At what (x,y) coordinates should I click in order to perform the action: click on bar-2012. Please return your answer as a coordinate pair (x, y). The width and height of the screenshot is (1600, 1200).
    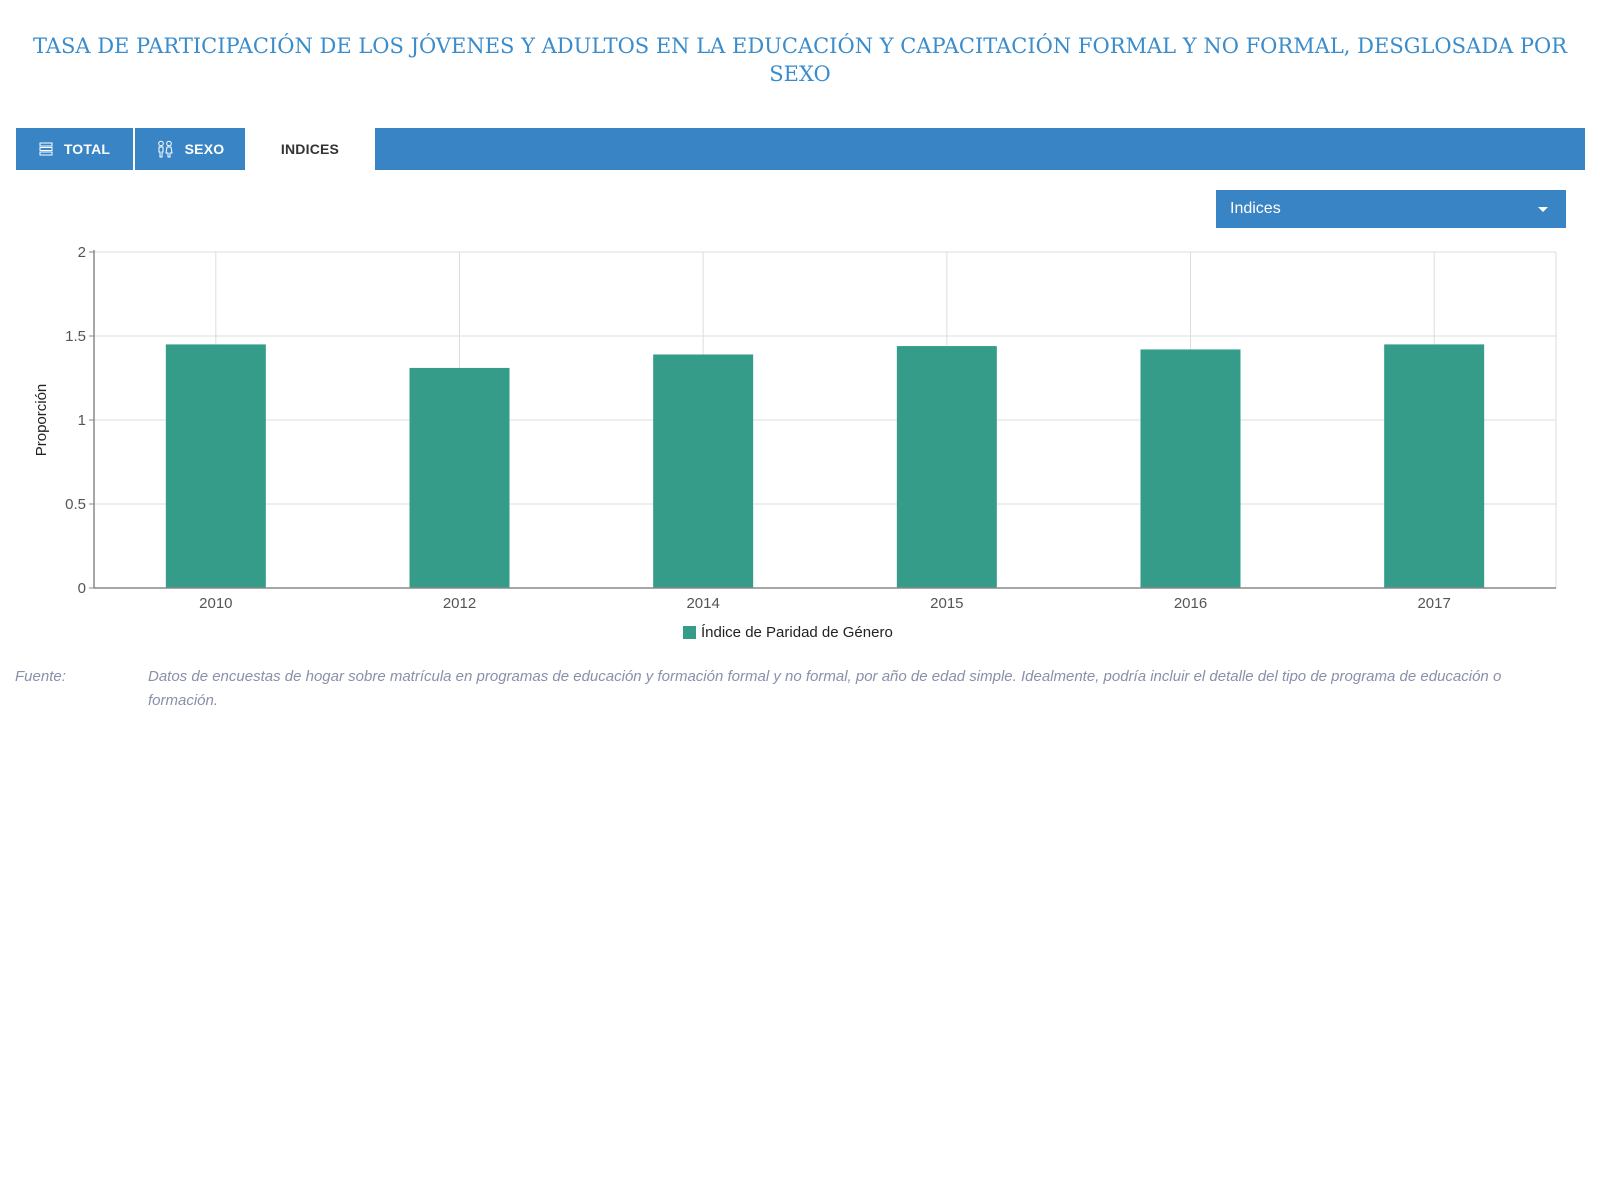
    Looking at the image, I should click on (459, 477).